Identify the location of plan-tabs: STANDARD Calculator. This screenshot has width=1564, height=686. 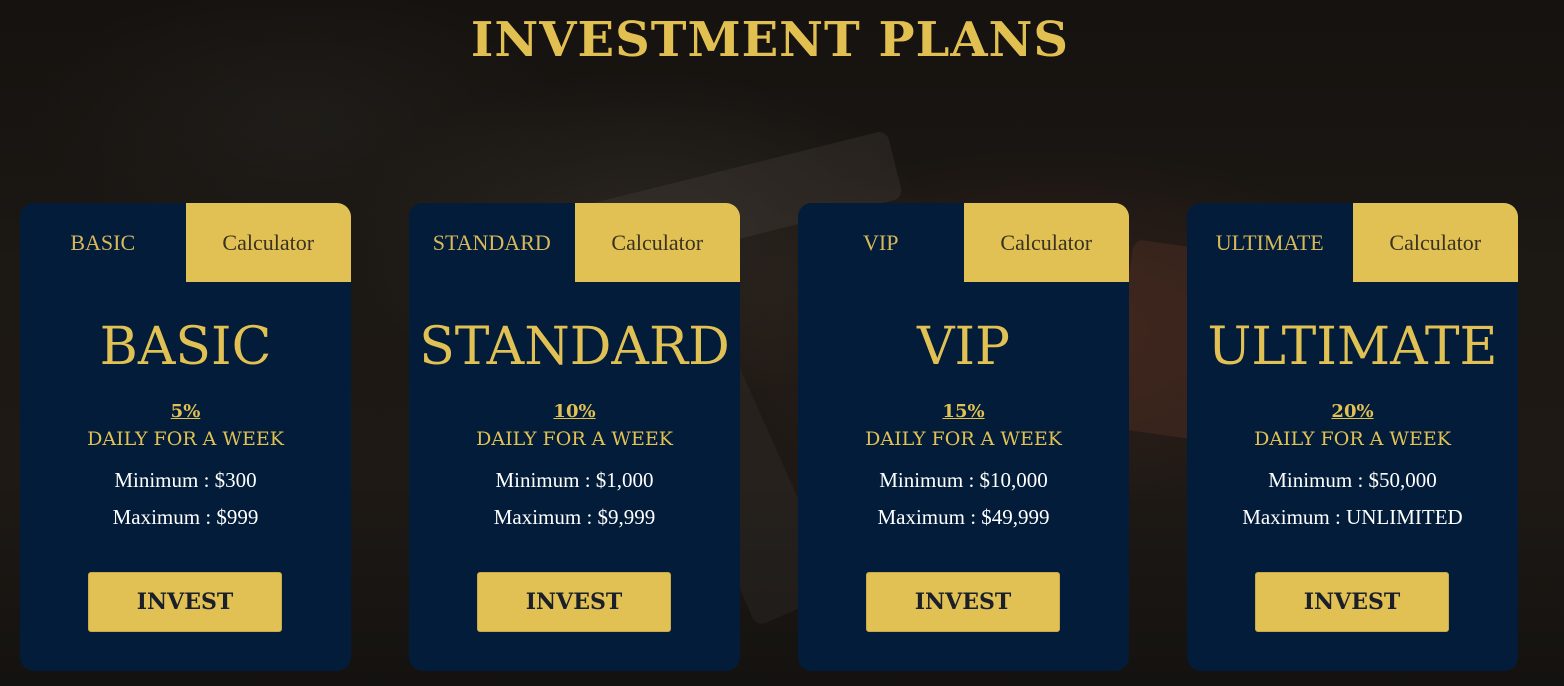
(574, 242).